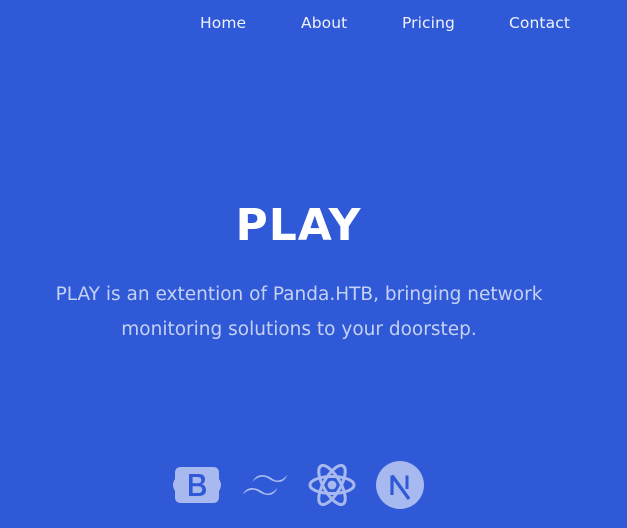 The width and height of the screenshot is (627, 528). Describe the element at coordinates (332, 485) in the screenshot. I see `react-icon` at that location.